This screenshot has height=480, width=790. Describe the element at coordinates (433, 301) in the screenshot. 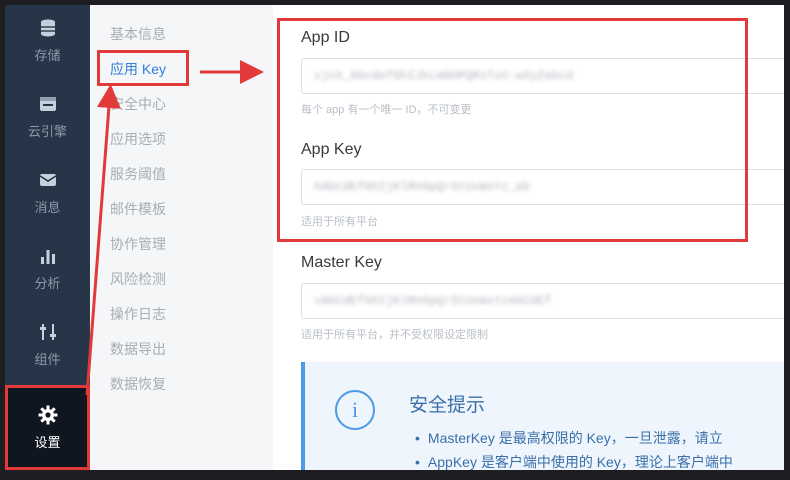

I see `master-key-value: vAbCdEfGhIjKlMnOpQrStUvWxYzAbCdEf` at that location.